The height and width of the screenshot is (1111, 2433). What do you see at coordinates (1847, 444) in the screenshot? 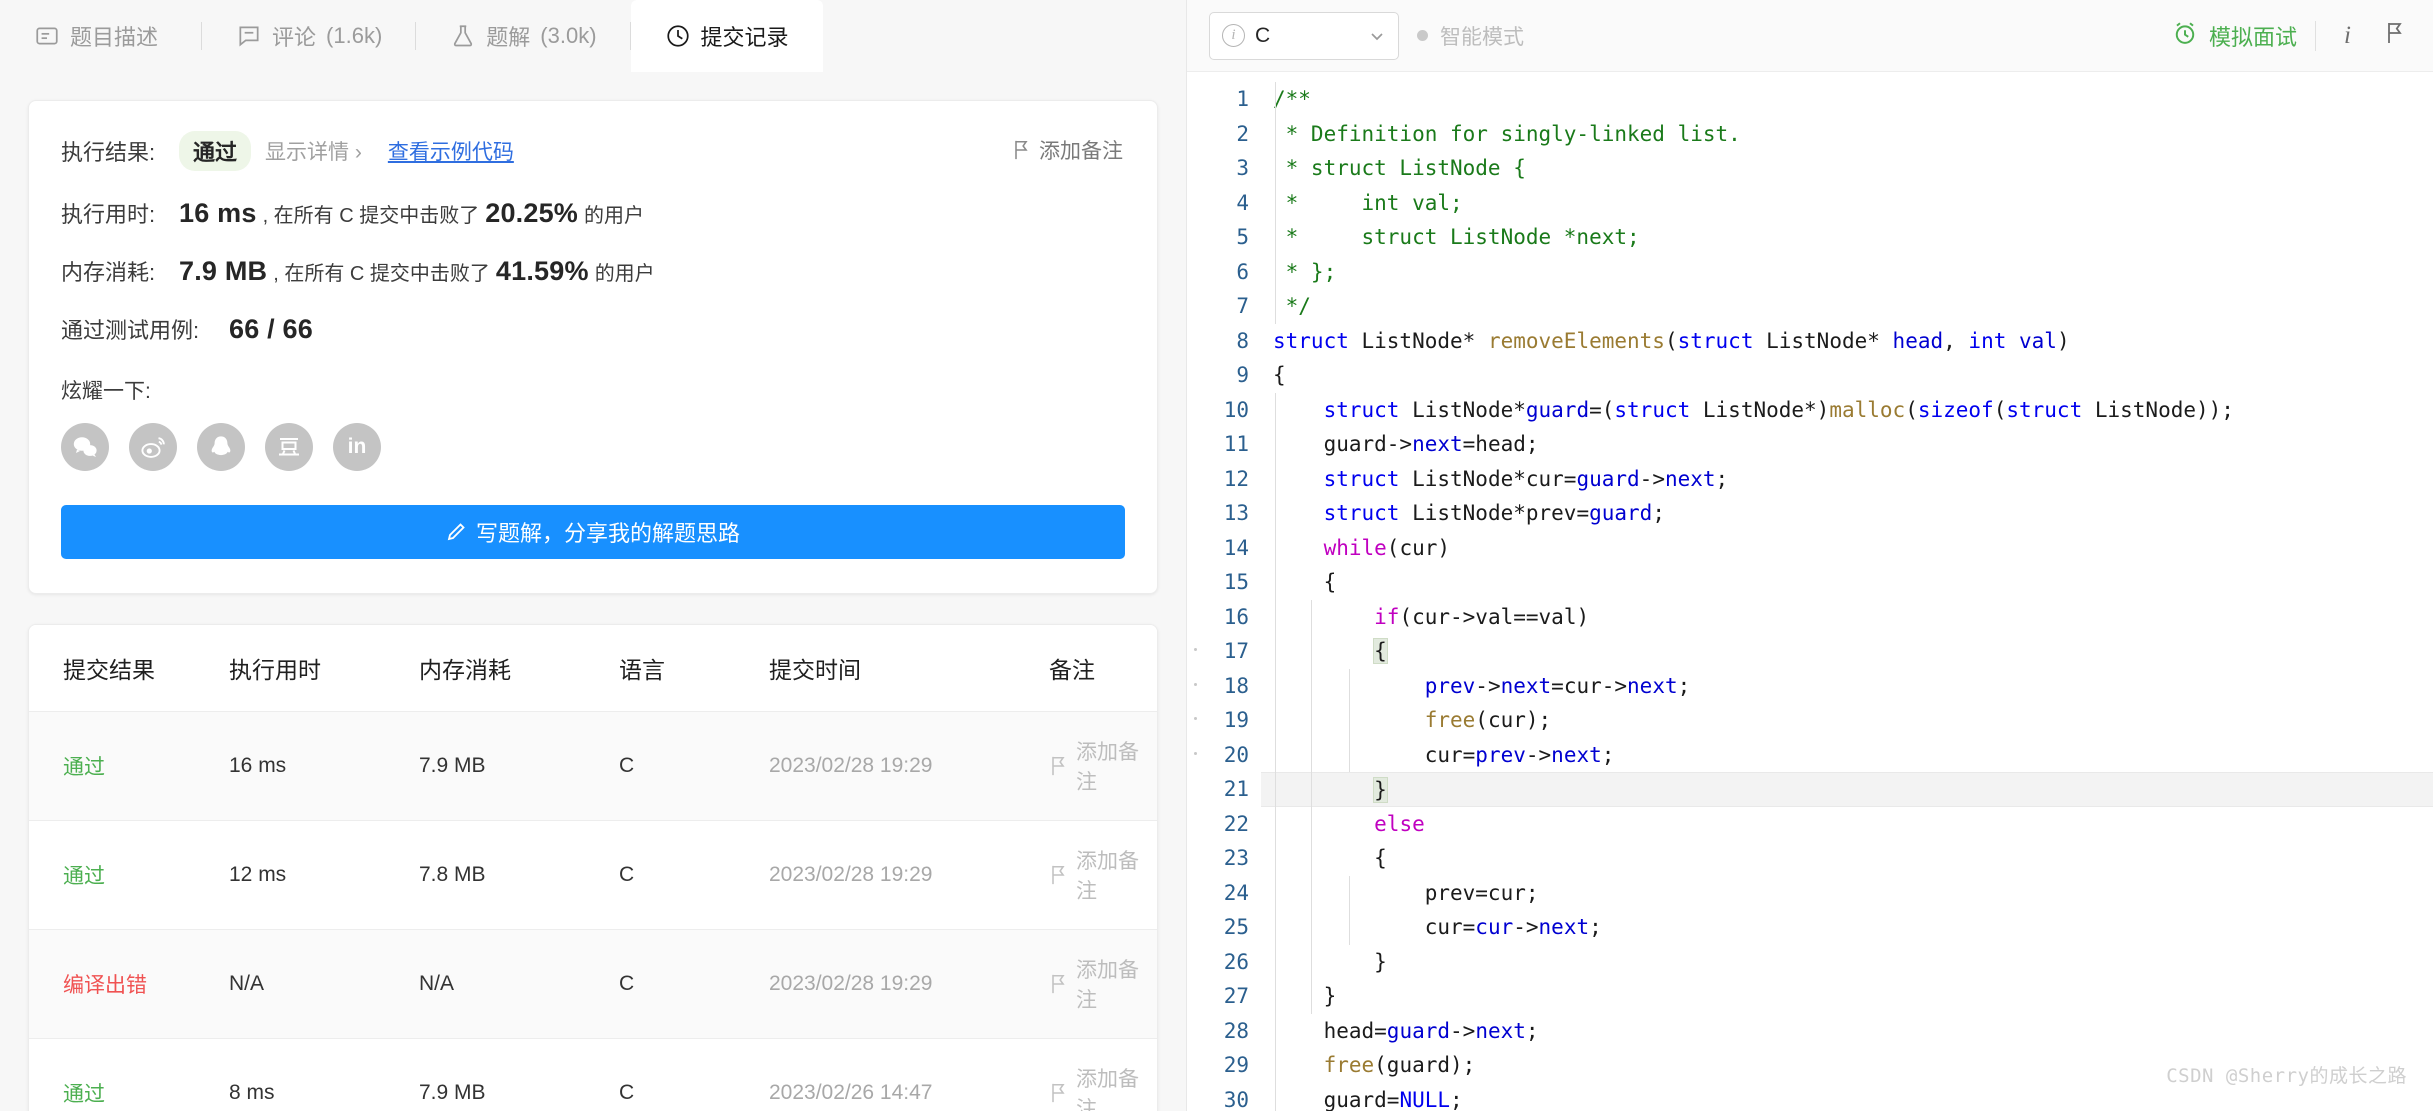
I see `code-line: guard->next=head;` at bounding box center [1847, 444].